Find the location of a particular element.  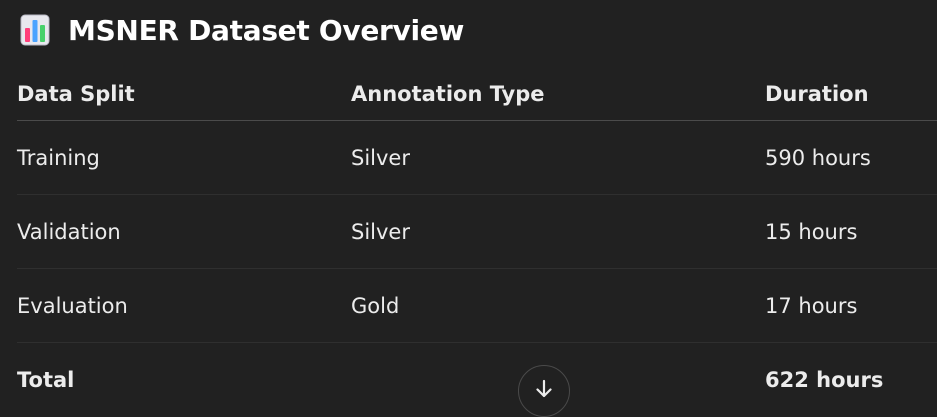

scroll-to-bottom-button is located at coordinates (544, 391).